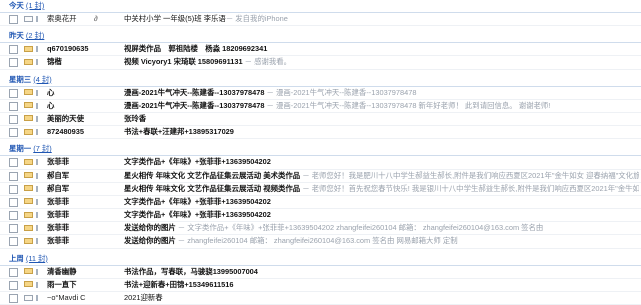 Image resolution: width=641 pixels, height=305 pixels. I want to click on mail-subject-line: 张玲香, so click(381, 119).